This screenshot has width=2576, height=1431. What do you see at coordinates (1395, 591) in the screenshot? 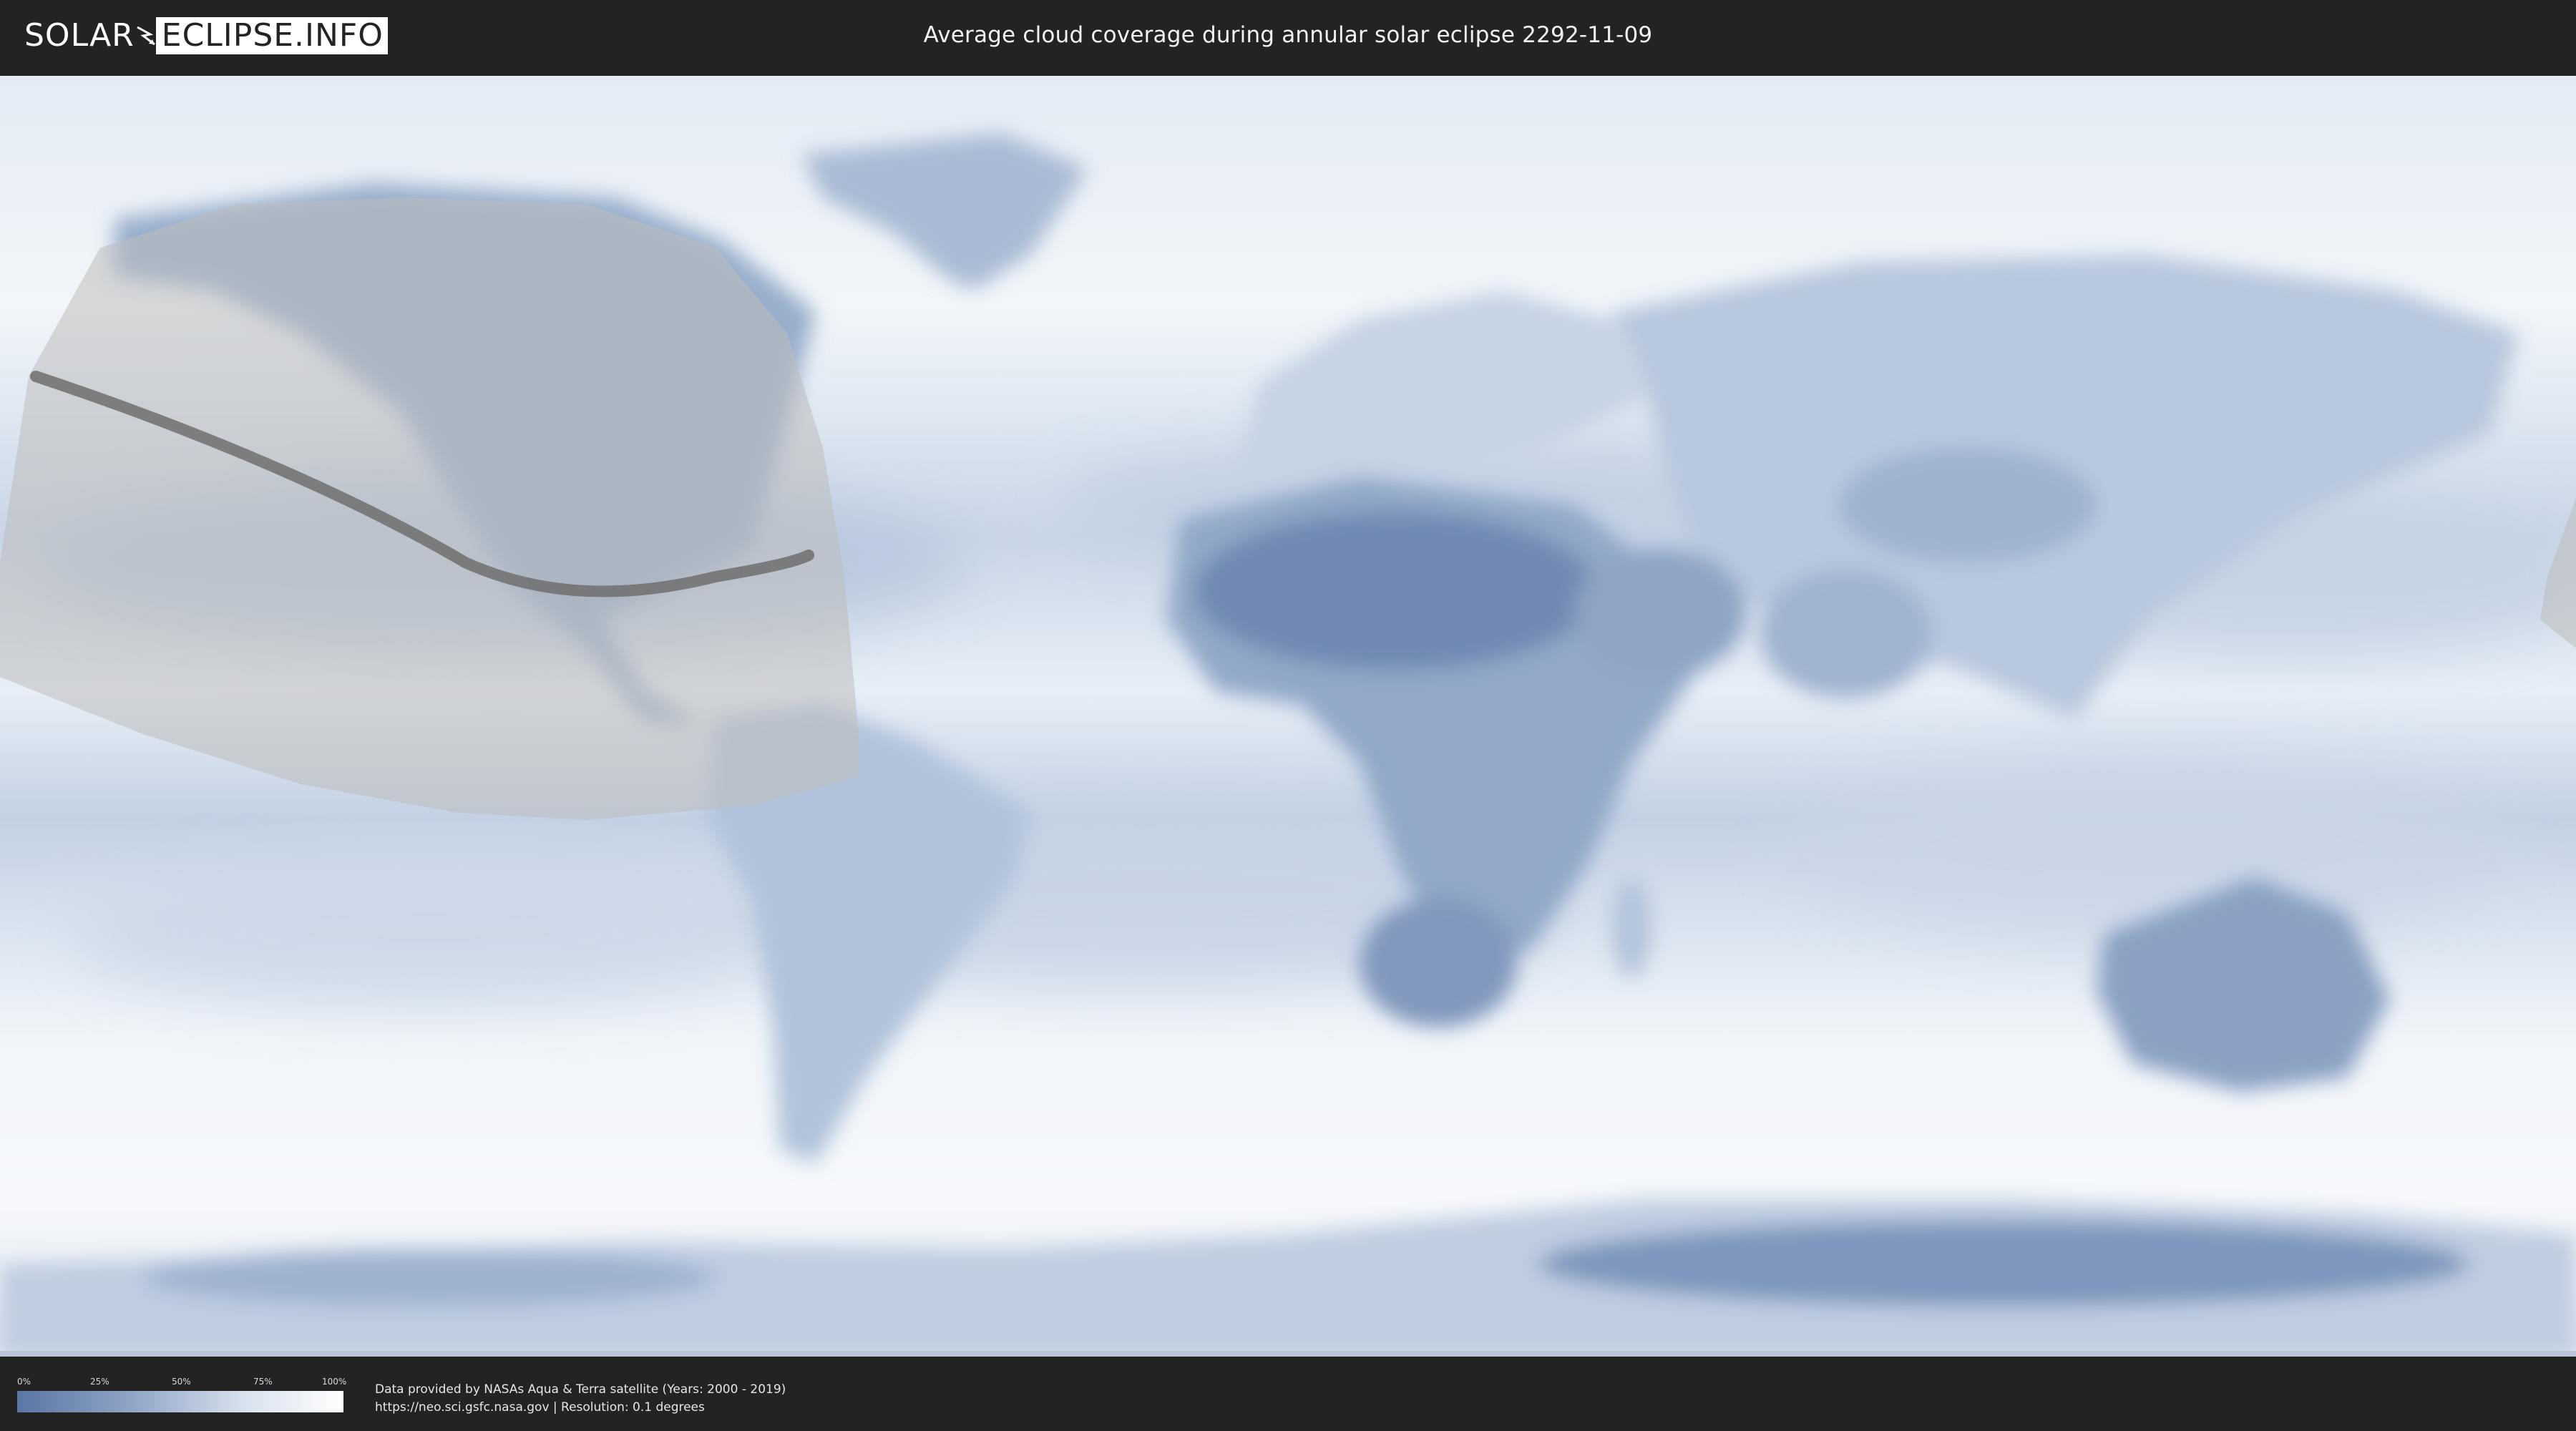
I see `sahara` at bounding box center [1395, 591].